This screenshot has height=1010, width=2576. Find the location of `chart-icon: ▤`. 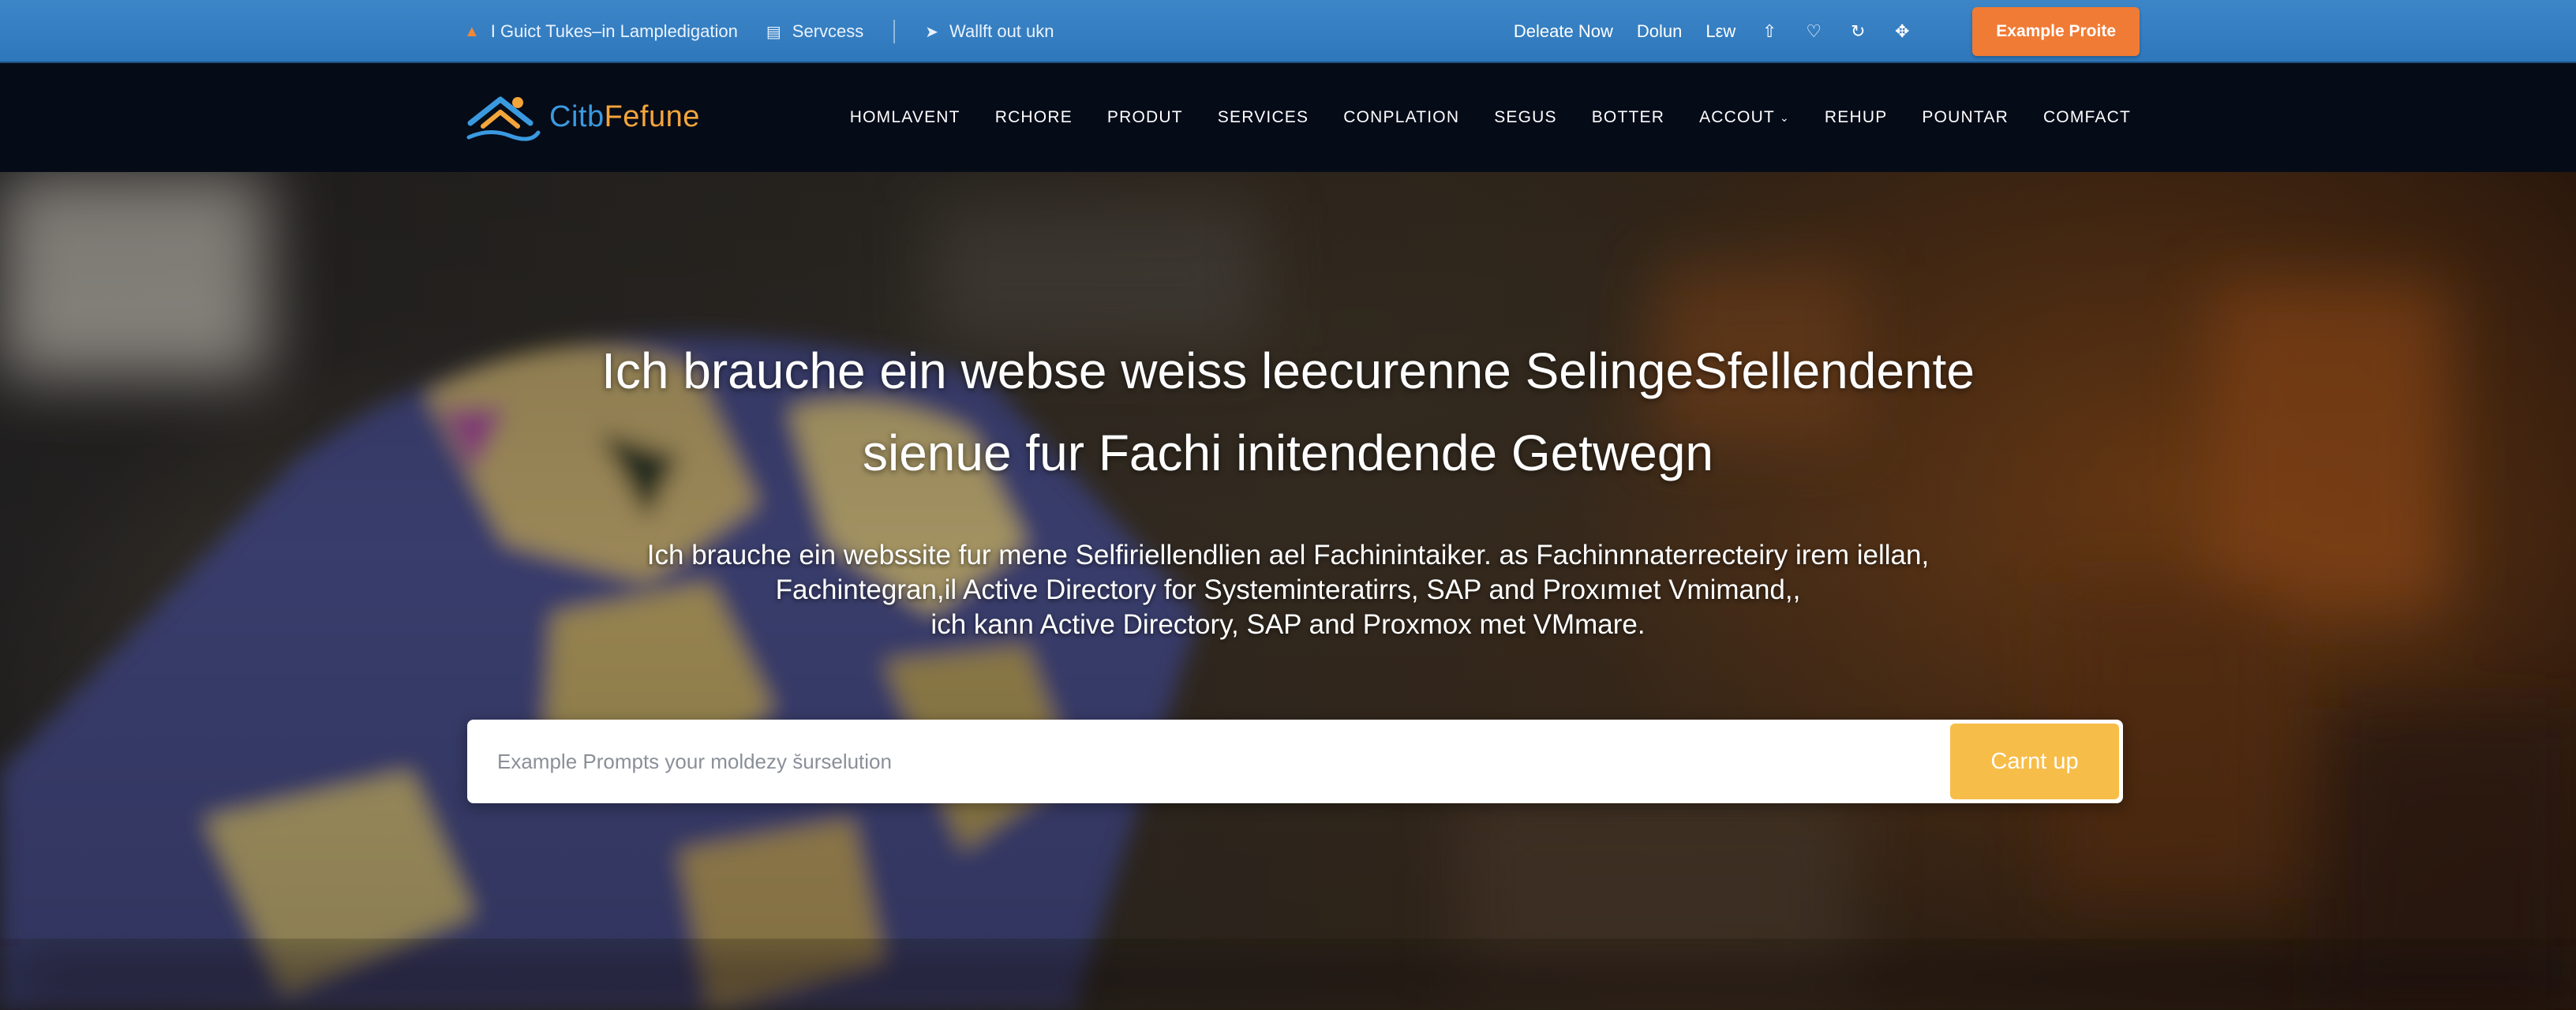

chart-icon: ▤ is located at coordinates (773, 32).